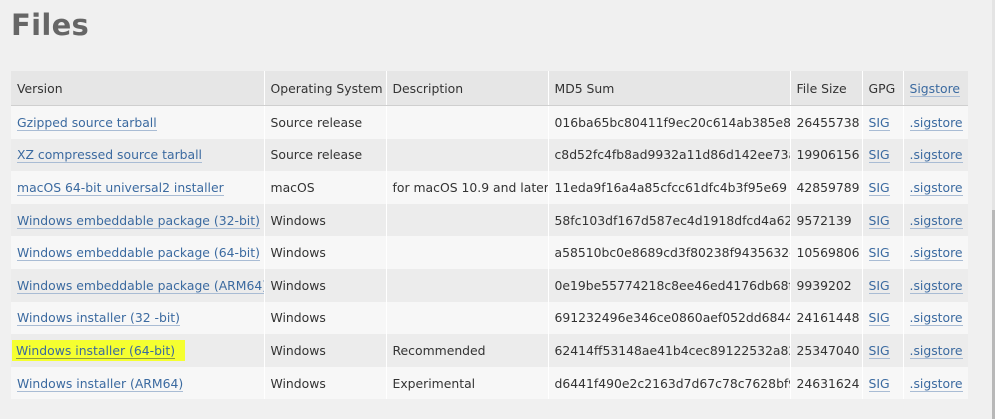  Describe the element at coordinates (883, 88) in the screenshot. I see `column-header-gpg: GPG` at that location.